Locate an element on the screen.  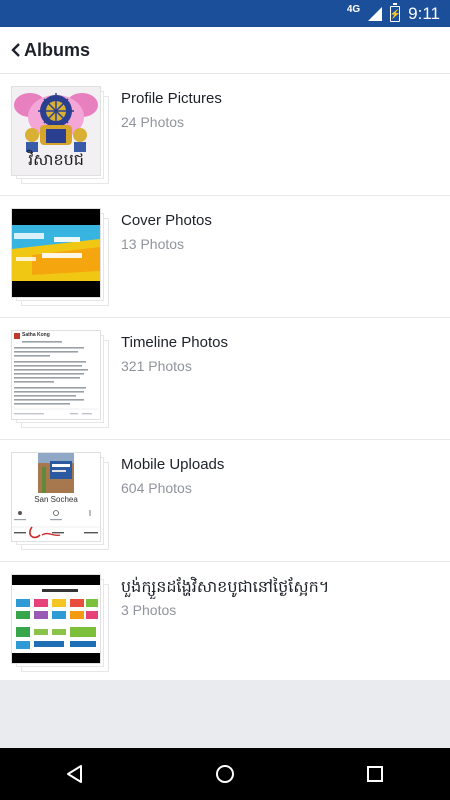
schedule-chart-image is located at coordinates (56, 619).